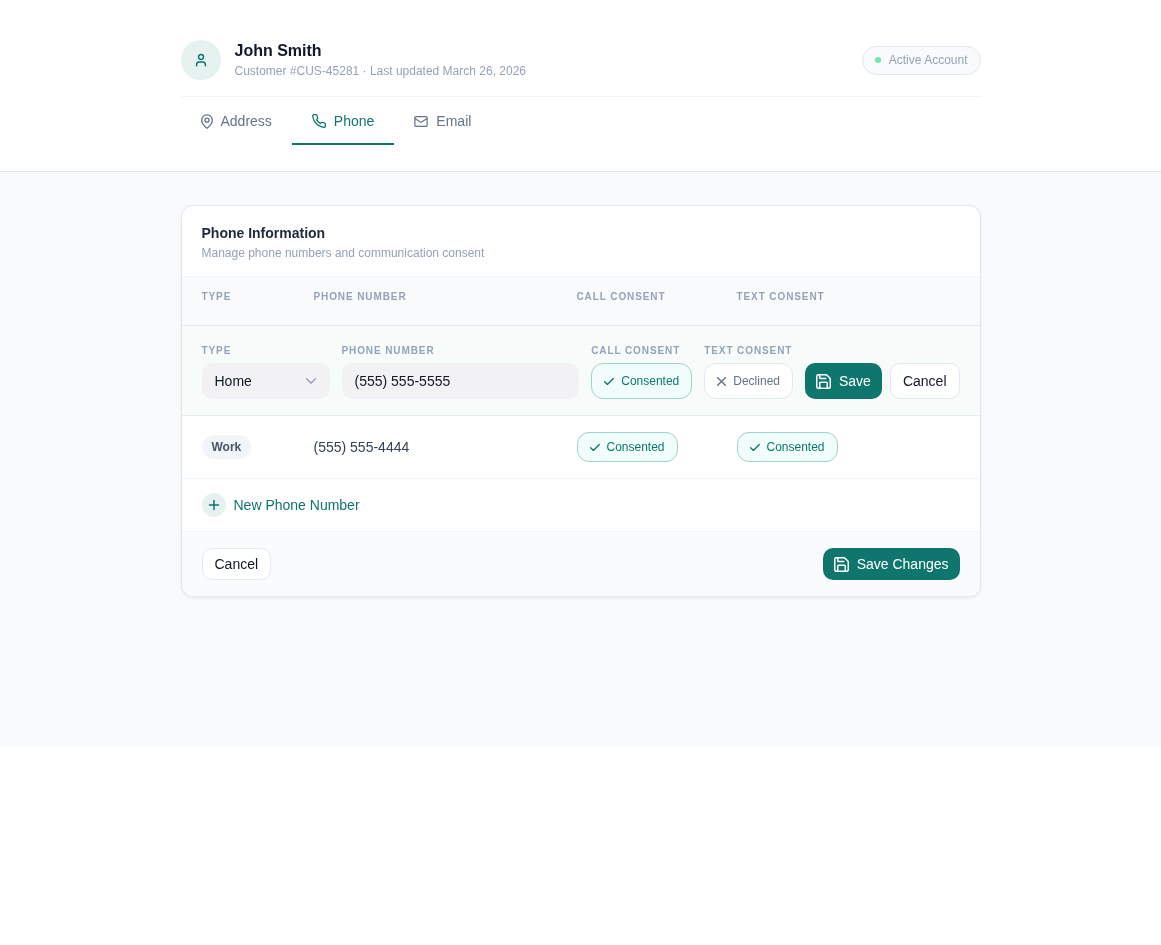 Image resolution: width=1161 pixels, height=945 pixels. What do you see at coordinates (265, 381) in the screenshot?
I see `type-select: Home` at bounding box center [265, 381].